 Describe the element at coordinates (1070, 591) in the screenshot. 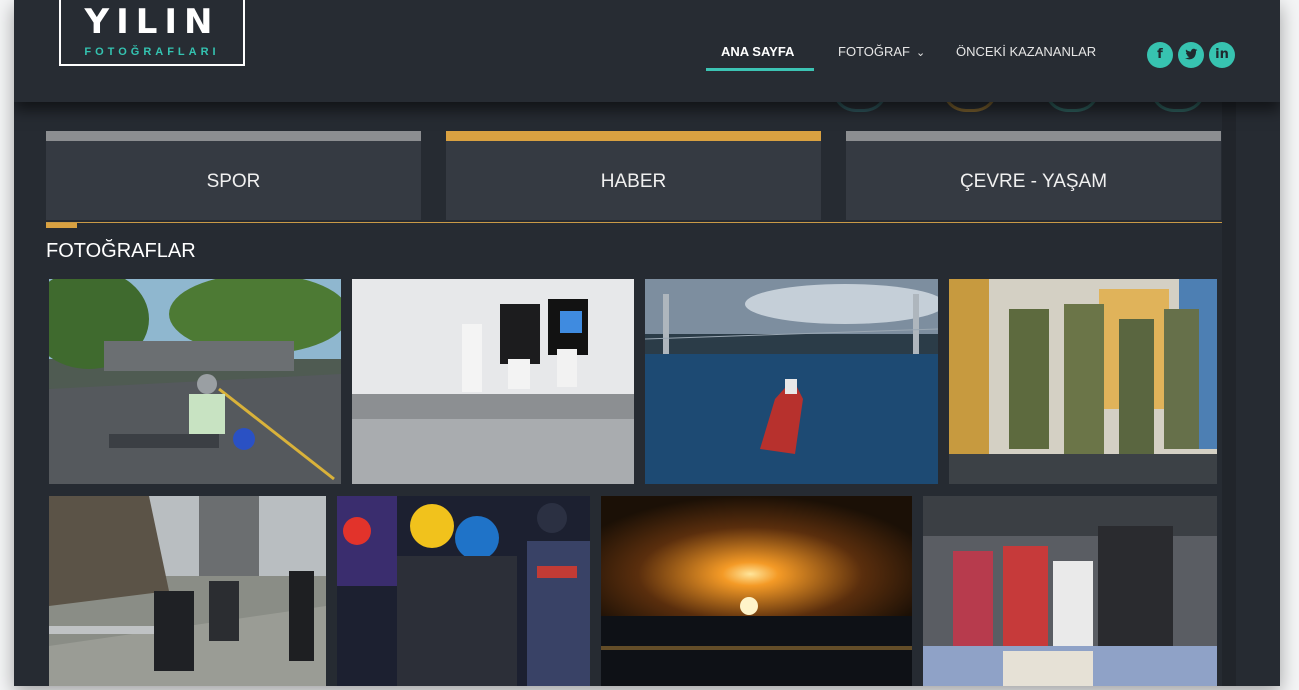

I see `photo-thumbnail-children` at that location.